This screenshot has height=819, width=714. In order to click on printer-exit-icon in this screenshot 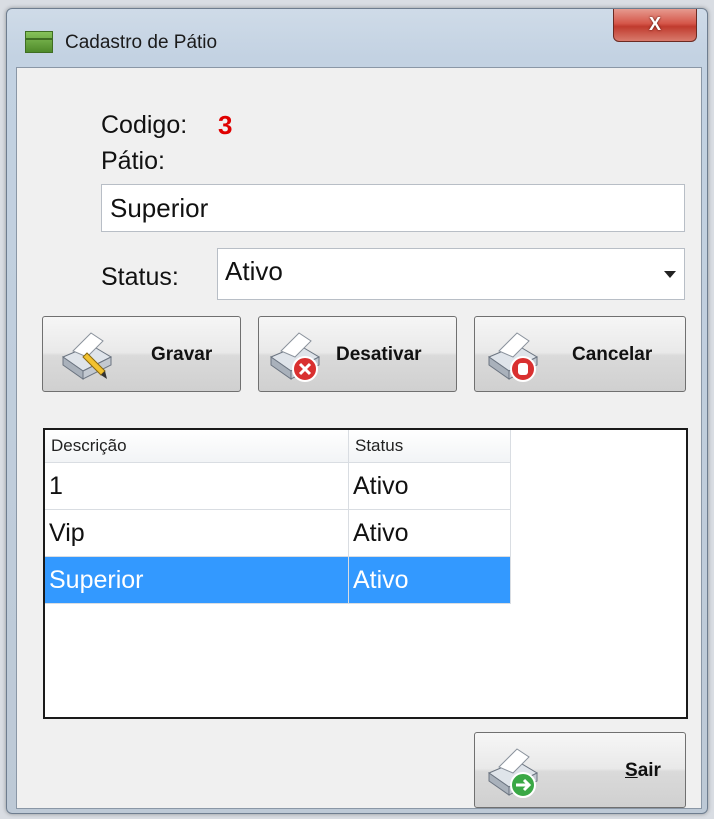, I will do `click(513, 773)`.